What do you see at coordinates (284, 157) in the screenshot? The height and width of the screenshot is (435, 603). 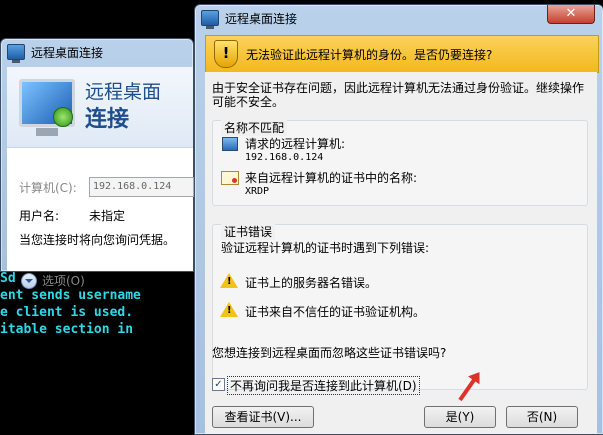 I see `requested-value: 192.168.0.124` at bounding box center [284, 157].